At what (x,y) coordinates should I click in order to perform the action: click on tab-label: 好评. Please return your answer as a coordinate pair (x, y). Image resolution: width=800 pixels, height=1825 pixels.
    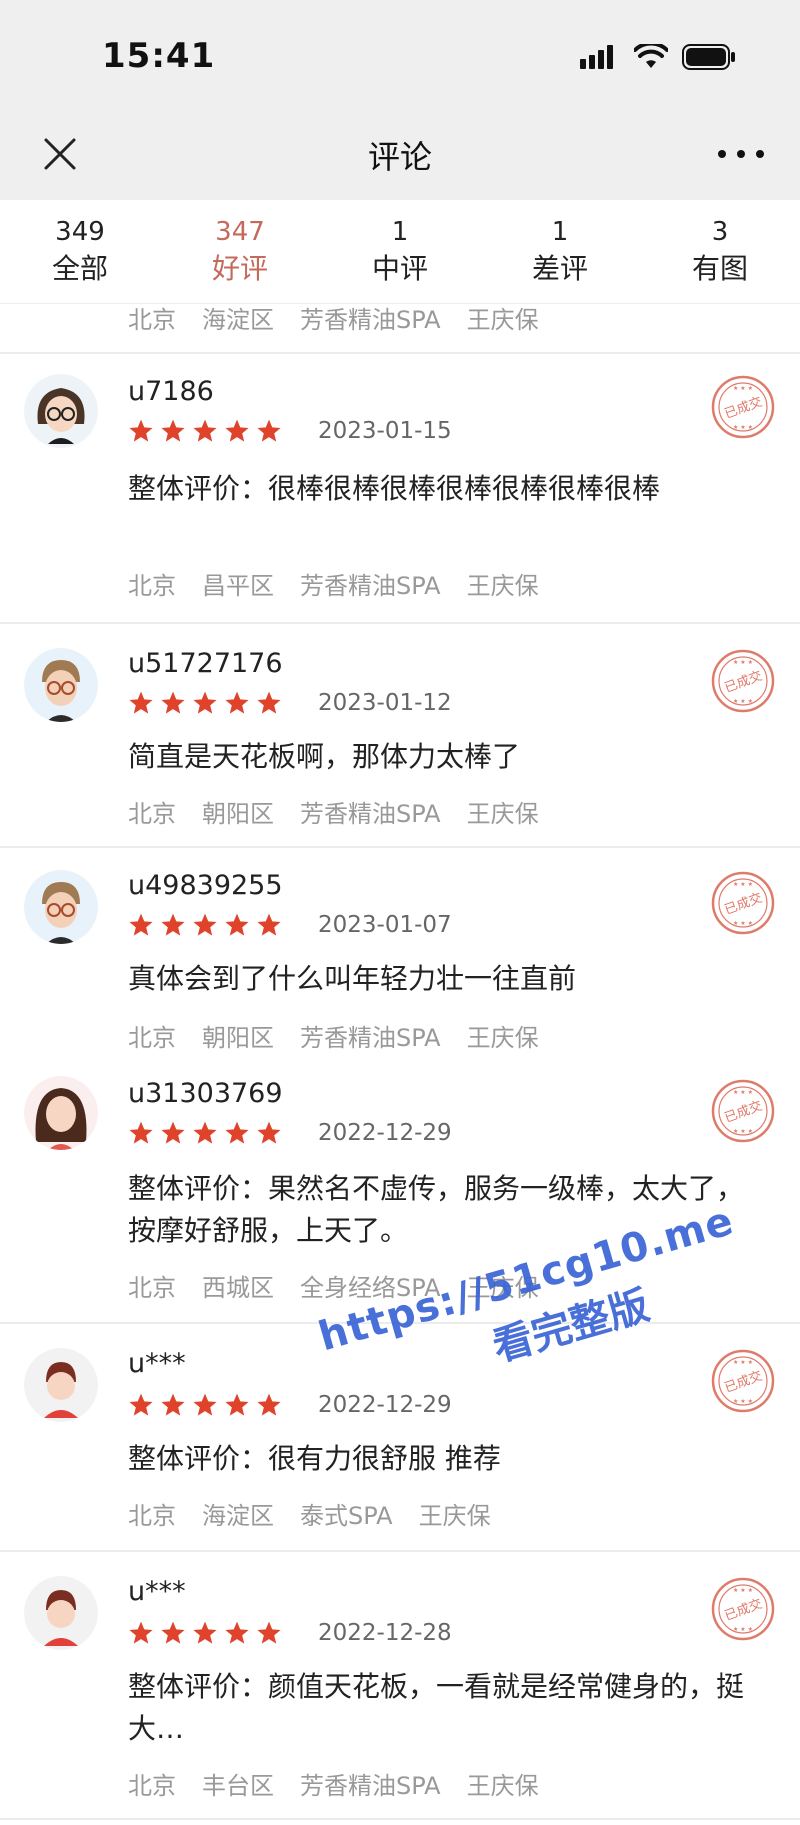
    Looking at the image, I should click on (239, 268).